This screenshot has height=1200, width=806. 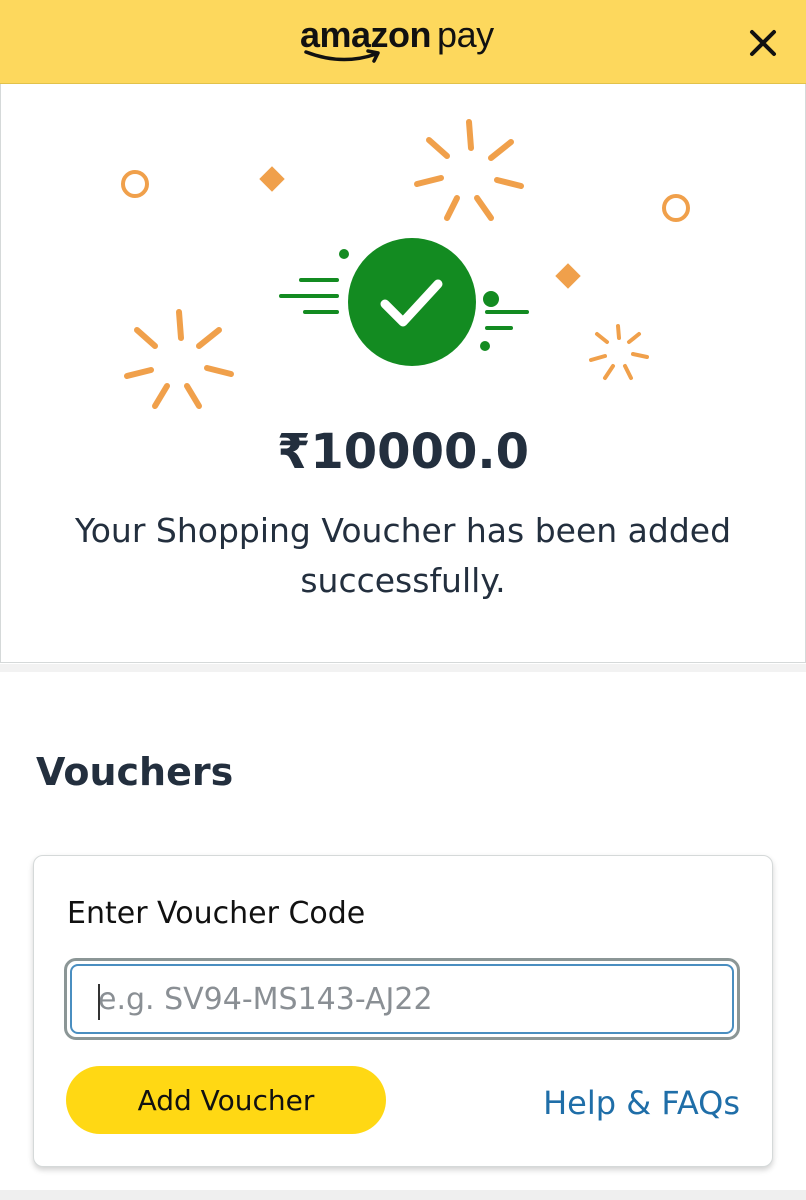 I want to click on voucher-amount: ₹10000.0, so click(x=403, y=452).